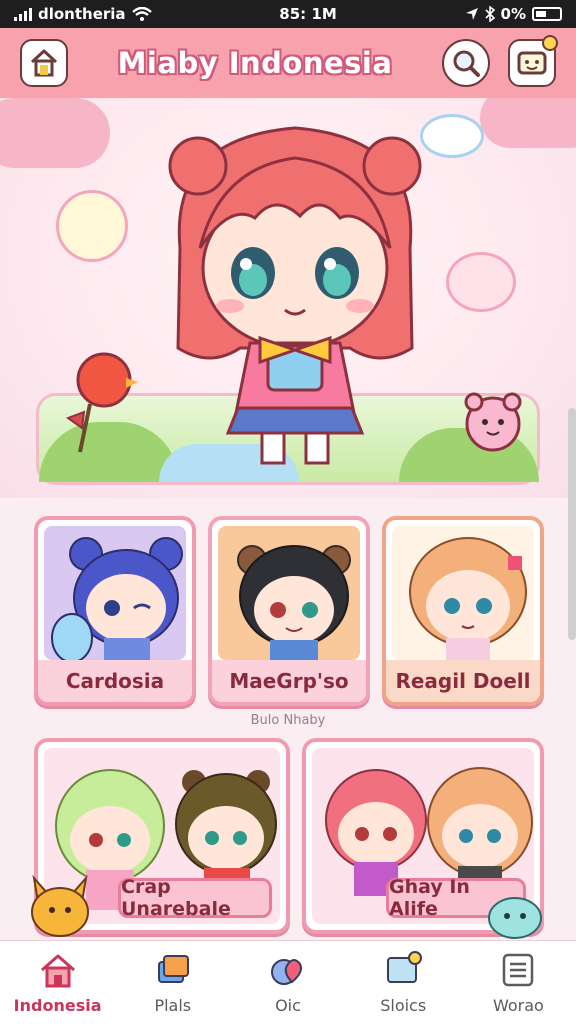 This screenshot has height=1024, width=576. Describe the element at coordinates (493, 422) in the screenshot. I see `pink-bear-icon` at that location.